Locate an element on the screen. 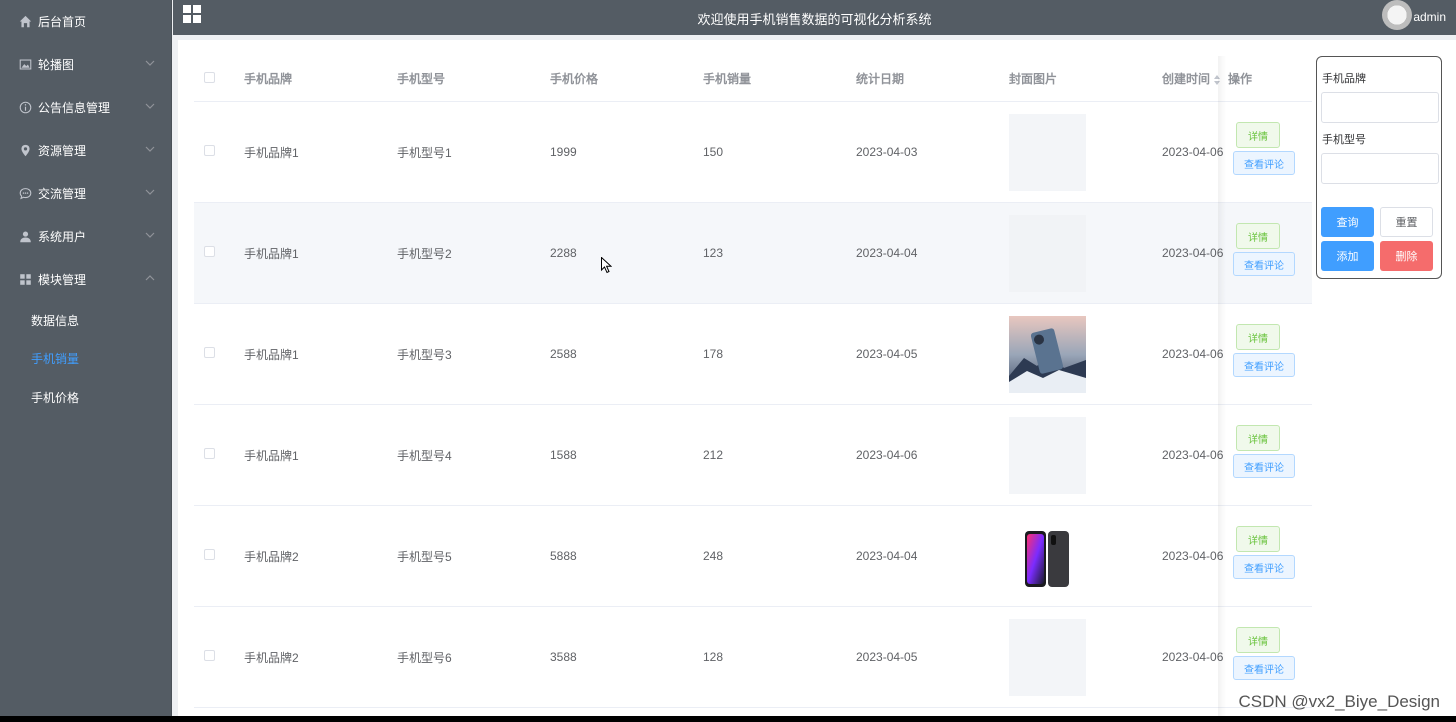 The image size is (1456, 722). cover-image-phone-photo is located at coordinates (1047, 354).